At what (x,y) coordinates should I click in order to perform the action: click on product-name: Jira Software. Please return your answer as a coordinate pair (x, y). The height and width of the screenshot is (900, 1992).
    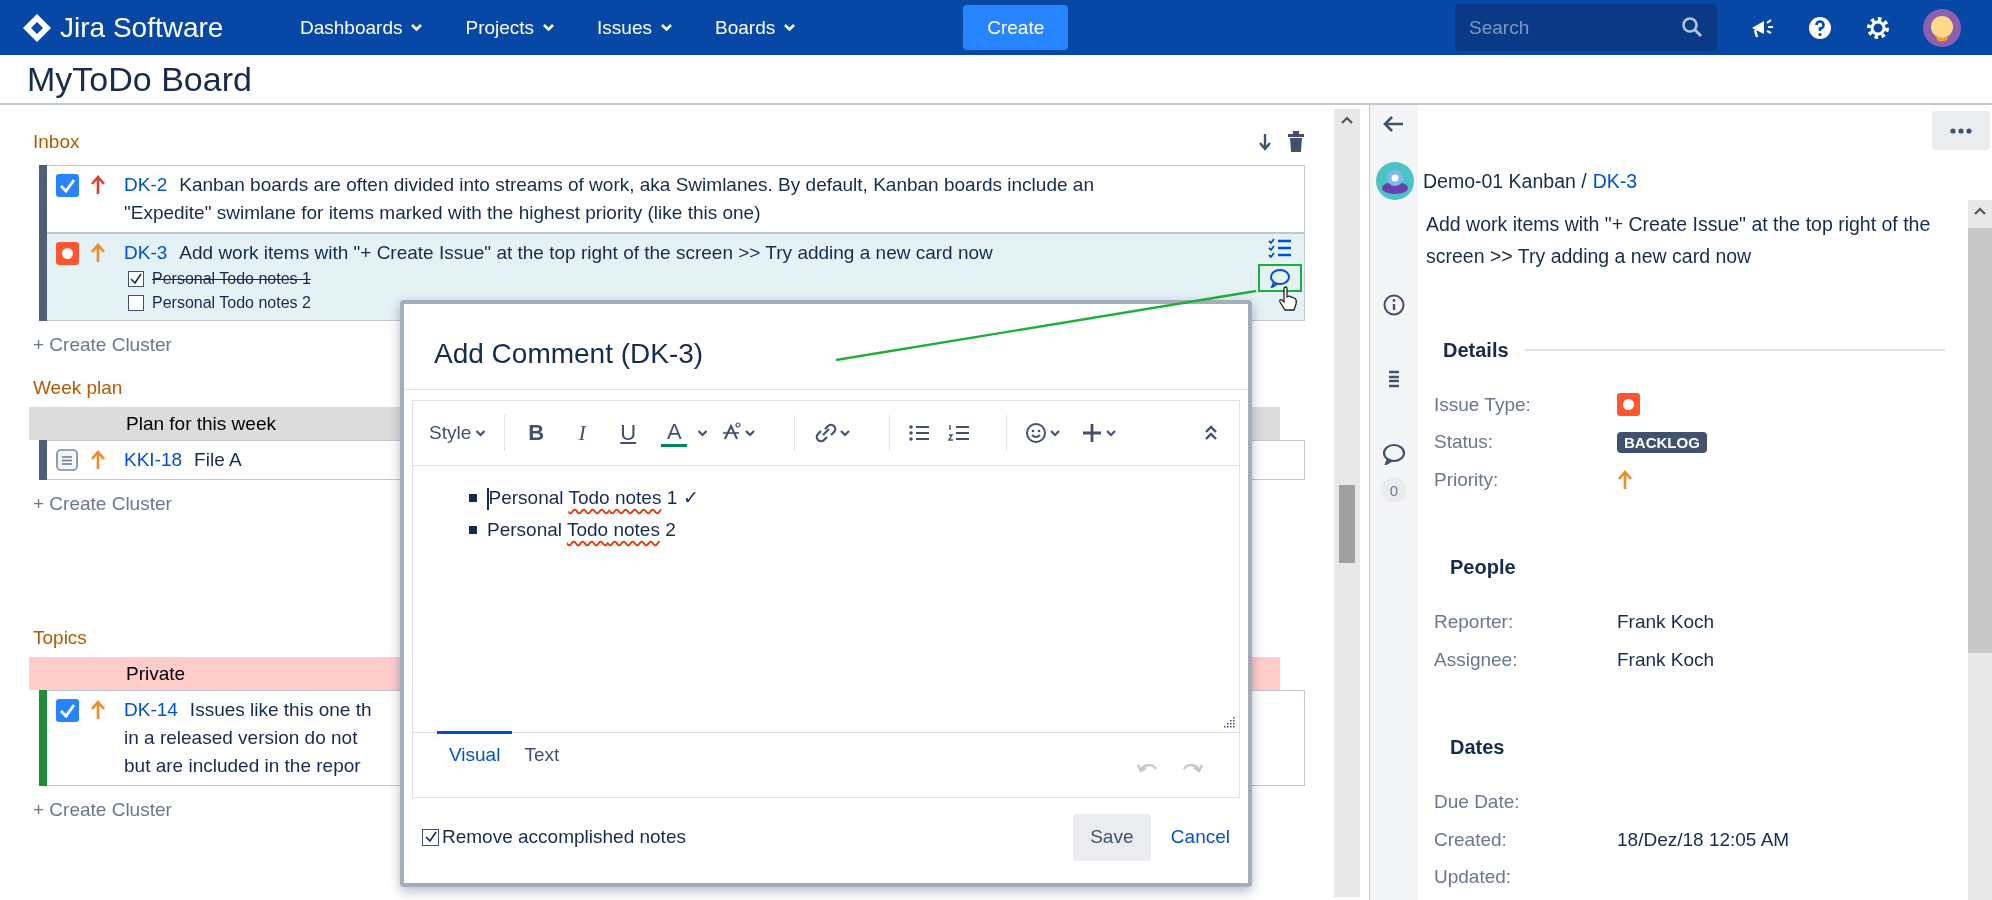
    Looking at the image, I should click on (142, 27).